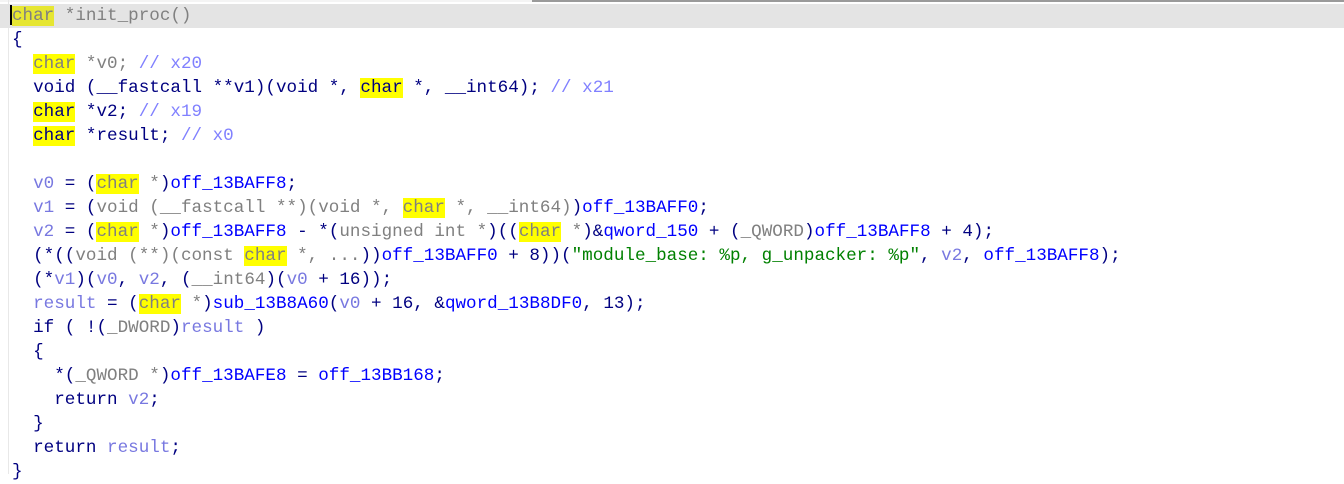  What do you see at coordinates (266, 1) in the screenshot?
I see `tab-strip` at bounding box center [266, 1].